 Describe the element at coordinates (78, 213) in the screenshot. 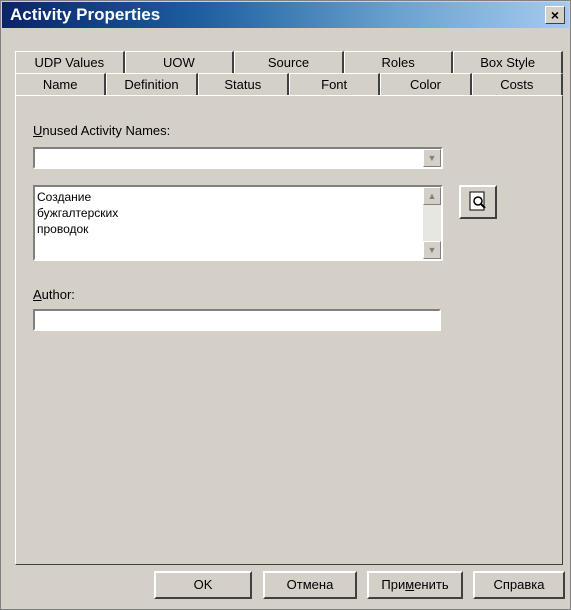

I see `activity-name-text: Создание бужгалтерских проводок` at that location.